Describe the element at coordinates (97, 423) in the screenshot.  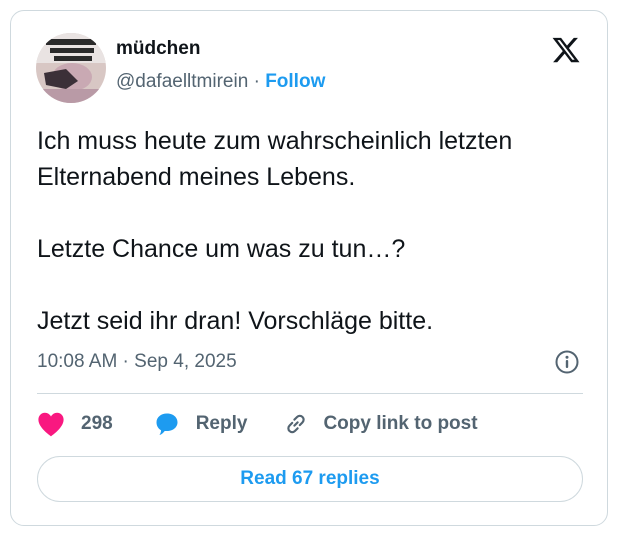
I see `like-count: 298` at that location.